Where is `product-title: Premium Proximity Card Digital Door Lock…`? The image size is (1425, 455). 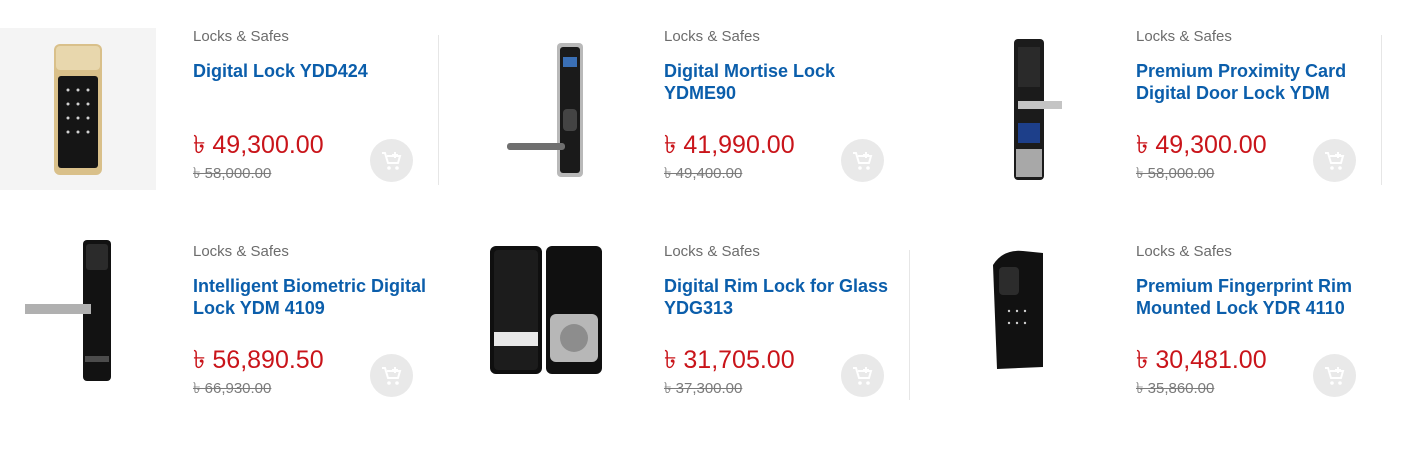
product-title: Premium Proximity Card Digital Door Lock… is located at coordinates (1253, 82).